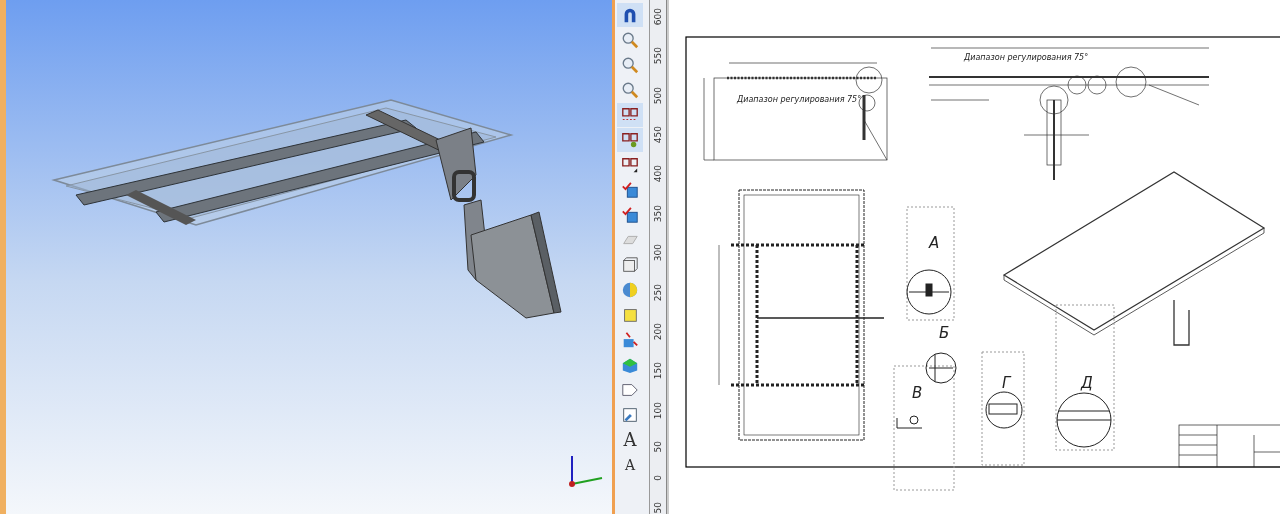 This screenshot has height=514, width=1280. I want to click on view-label: Д, so click(1087, 383).